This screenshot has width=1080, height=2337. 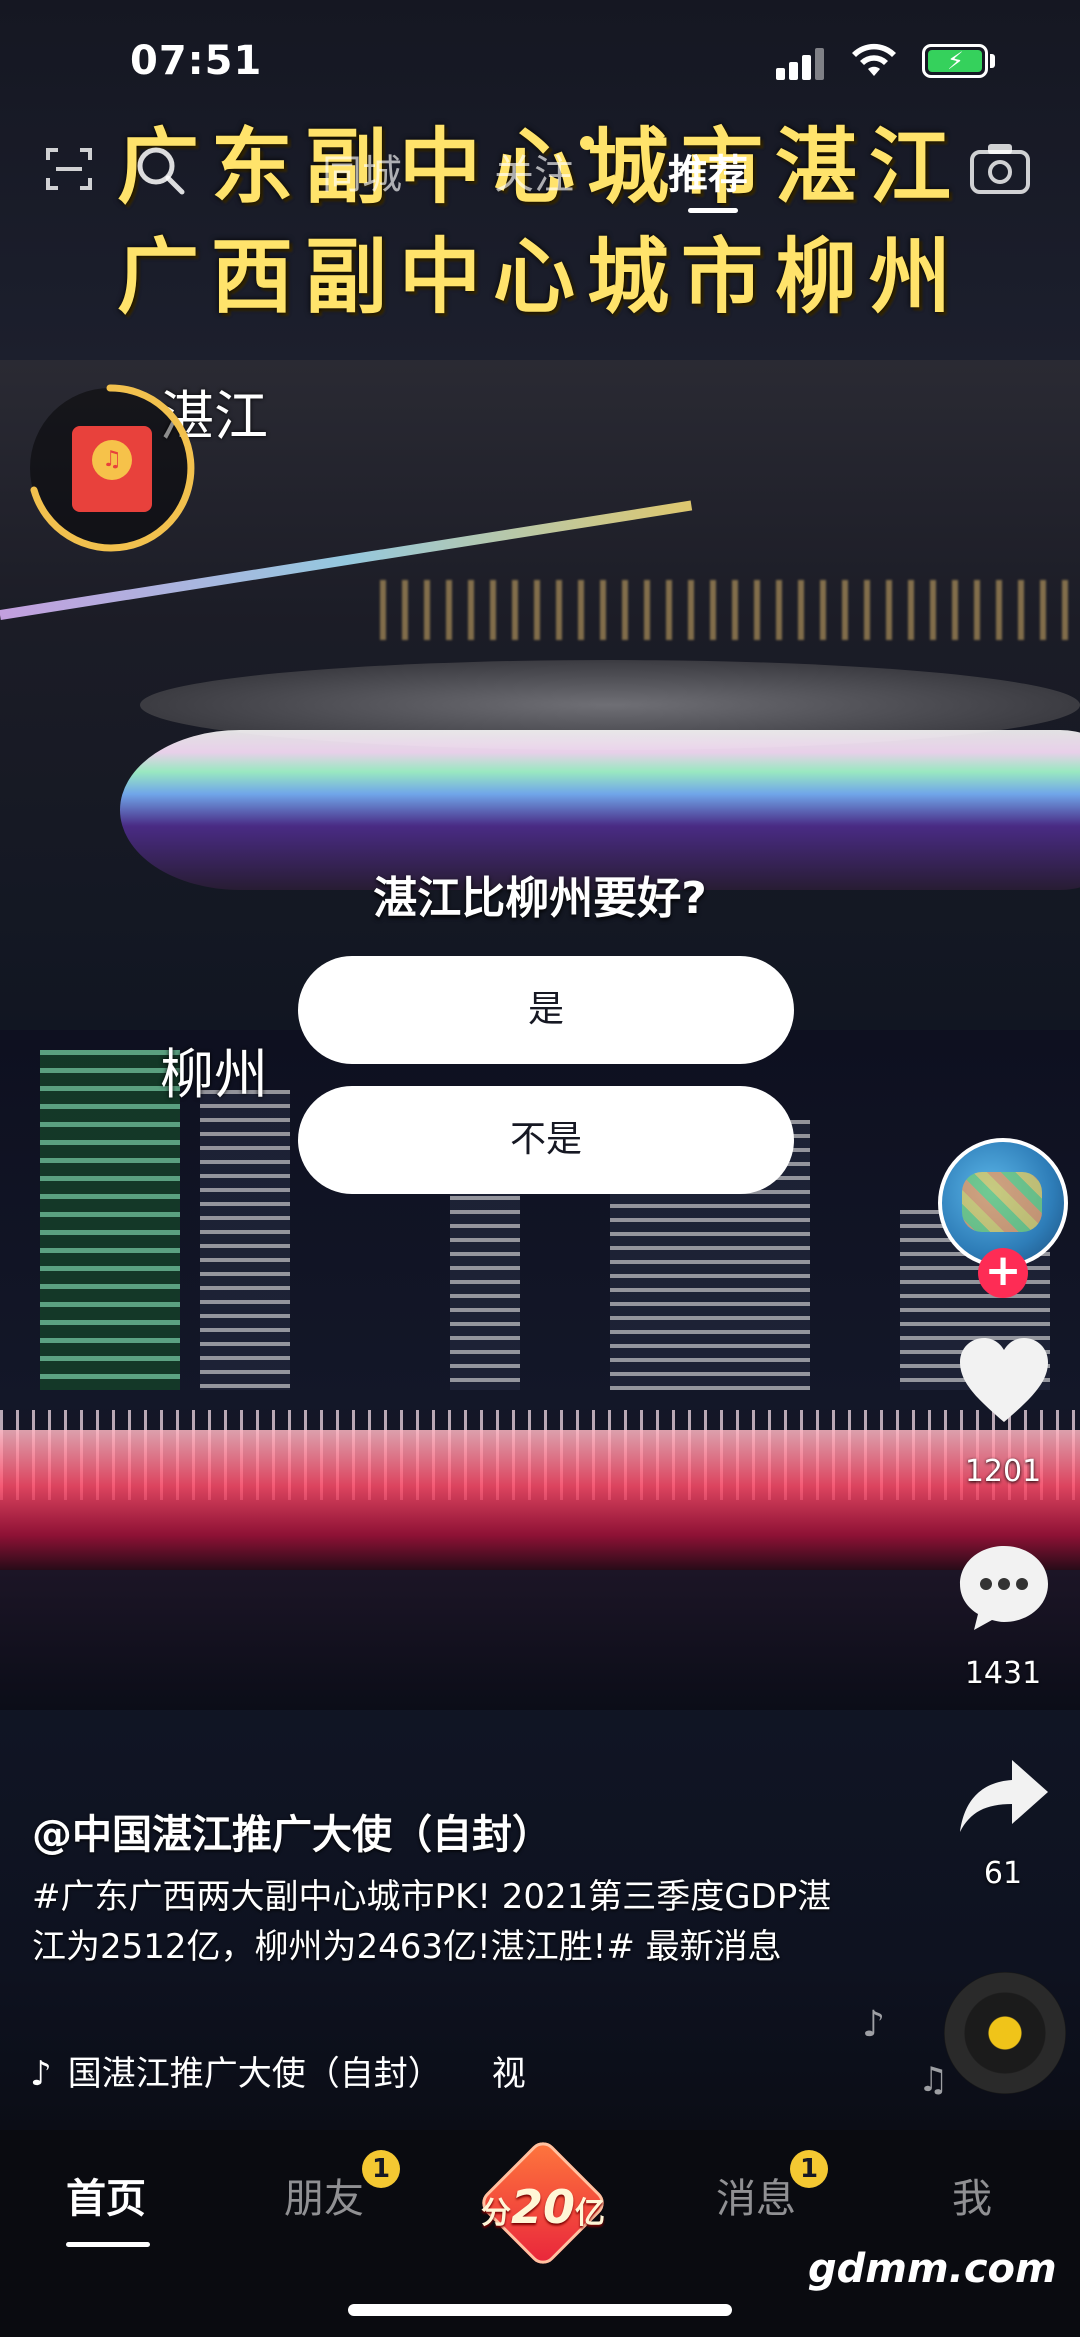 What do you see at coordinates (539, 277) in the screenshot?
I see `video-caption-line2: 广西副中心城市柳州` at bounding box center [539, 277].